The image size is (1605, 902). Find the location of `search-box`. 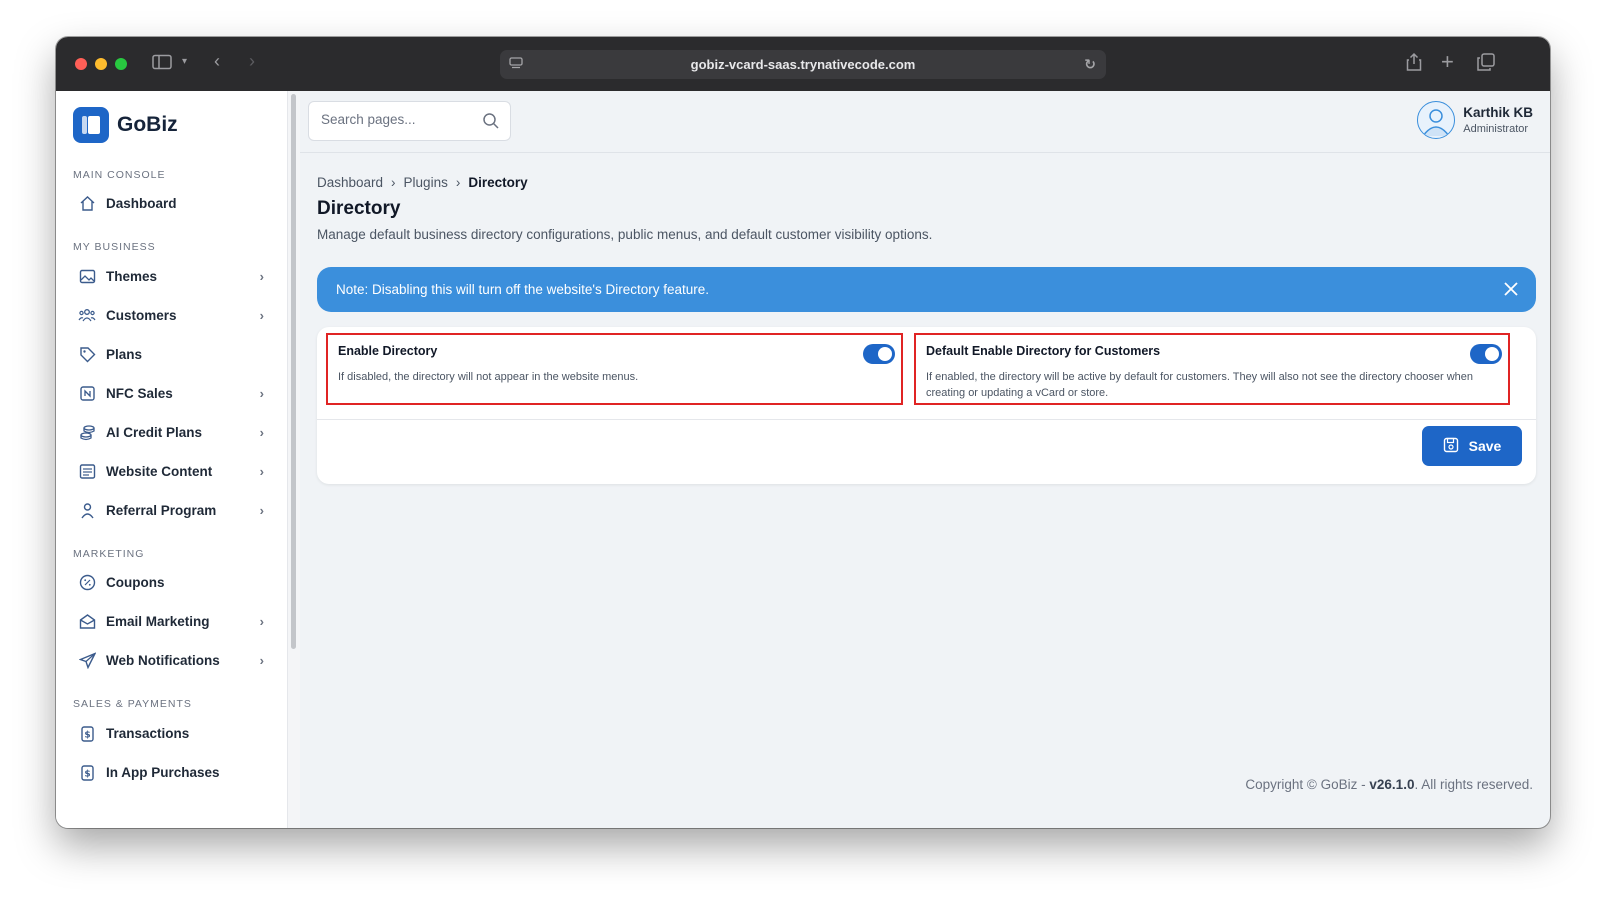

search-box is located at coordinates (409, 121).